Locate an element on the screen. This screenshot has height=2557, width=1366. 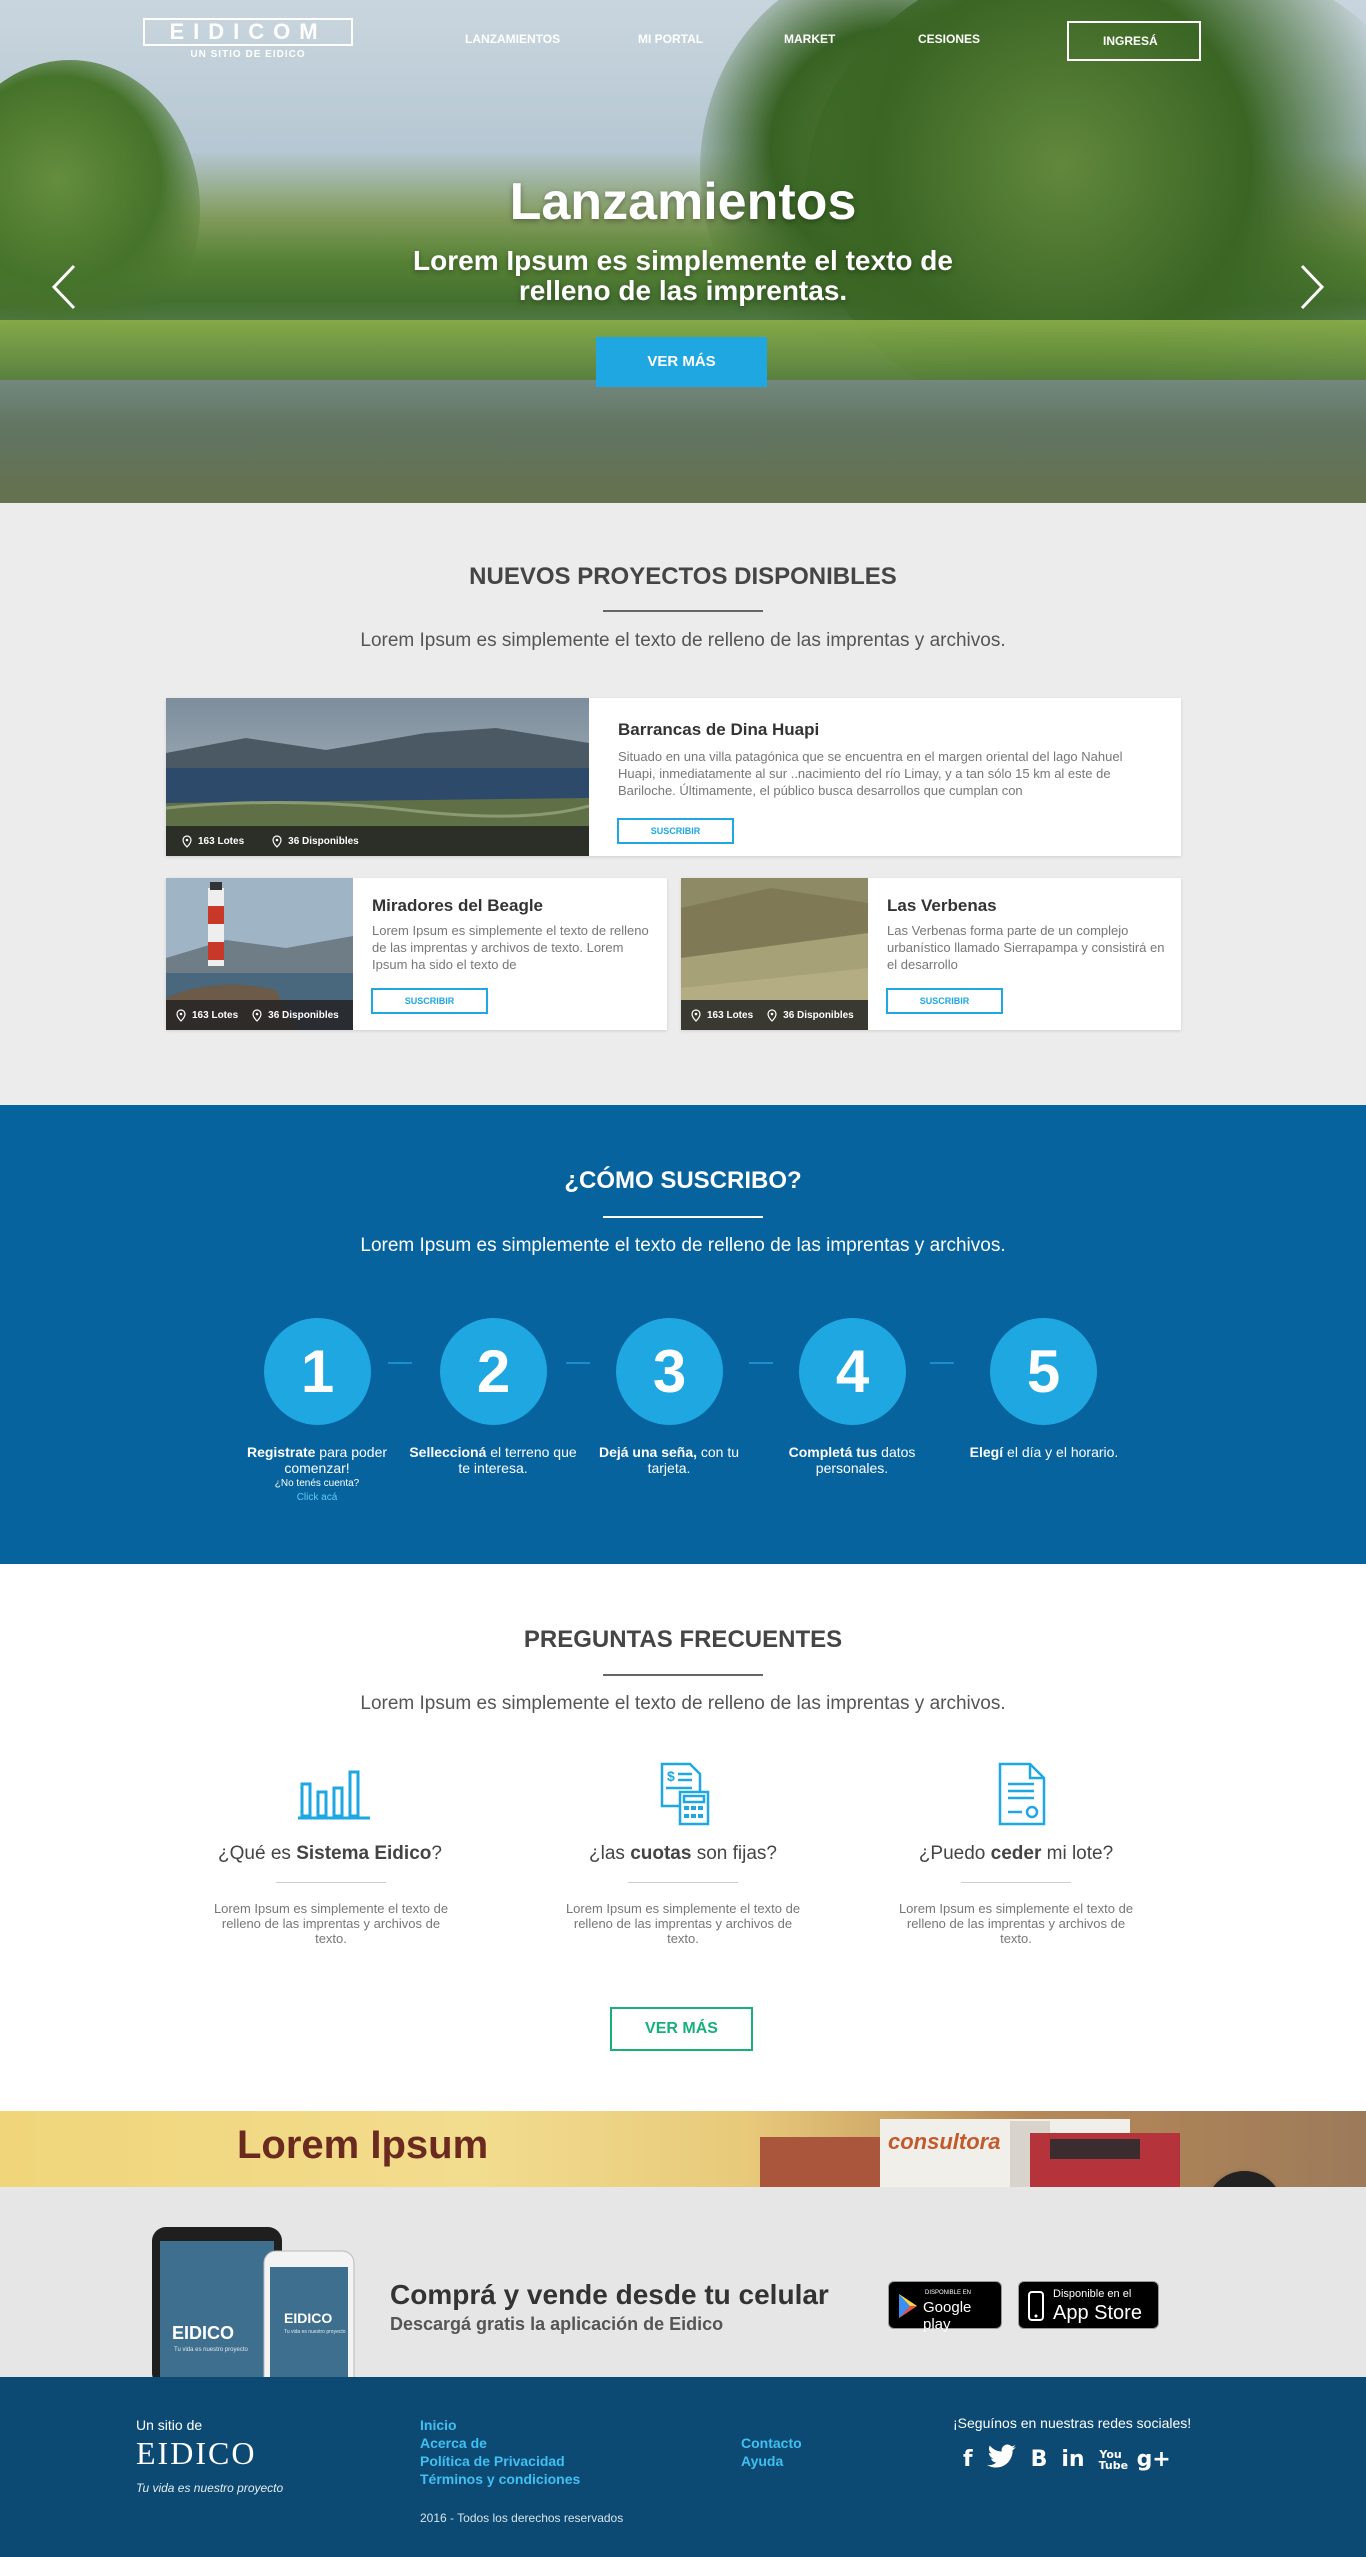
promo-banner: Lorem Ipsum consultora is located at coordinates (683, 2149).